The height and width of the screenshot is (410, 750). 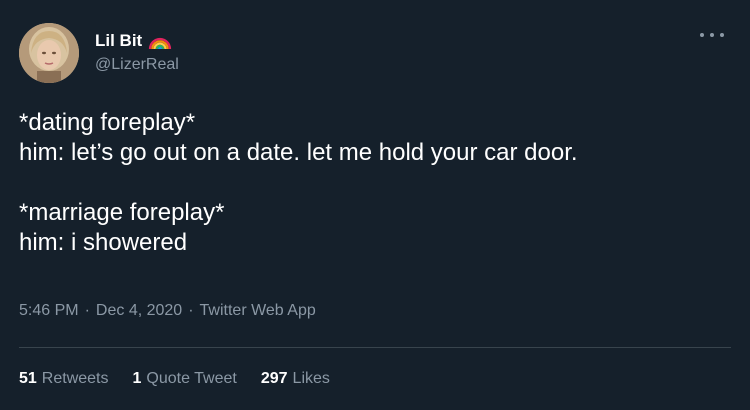 I want to click on retweets-label: Retweets, so click(x=75, y=378).